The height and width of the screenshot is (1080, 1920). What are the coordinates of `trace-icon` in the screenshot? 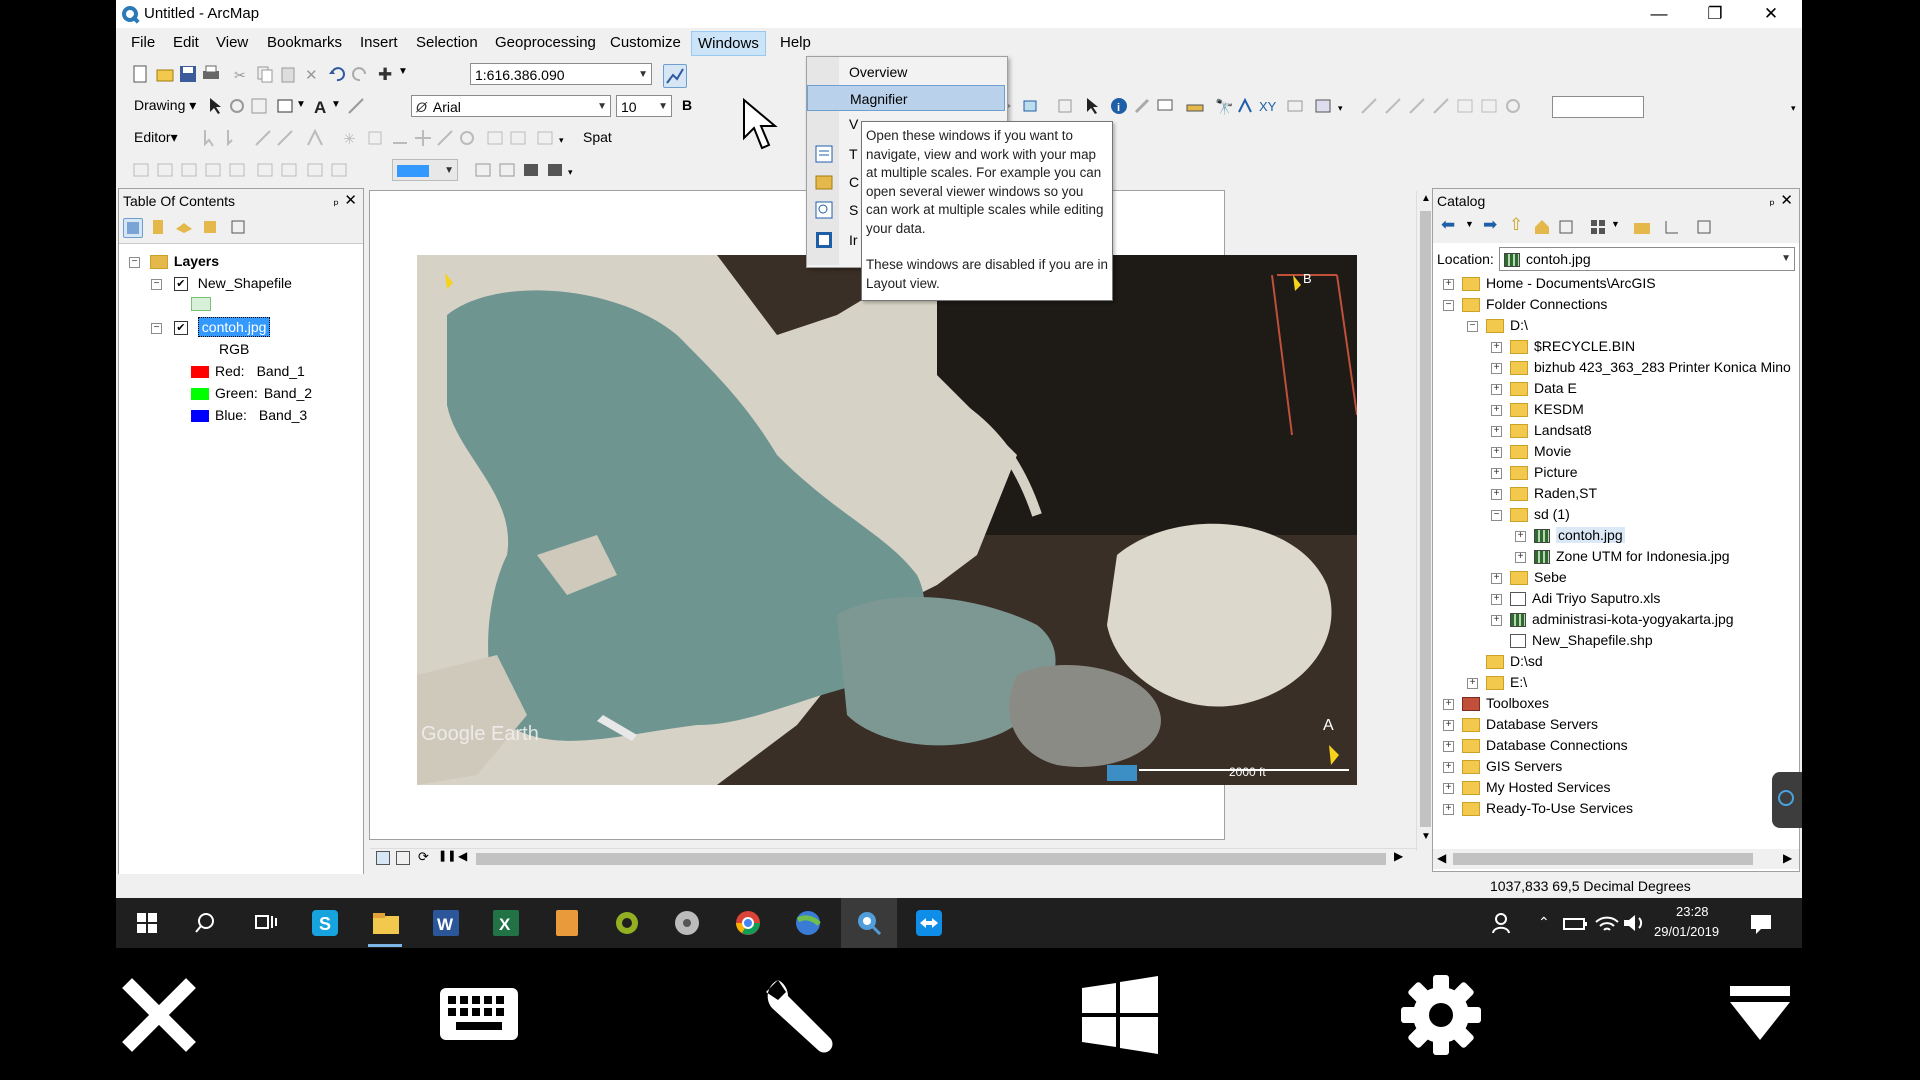 It's located at (315, 138).